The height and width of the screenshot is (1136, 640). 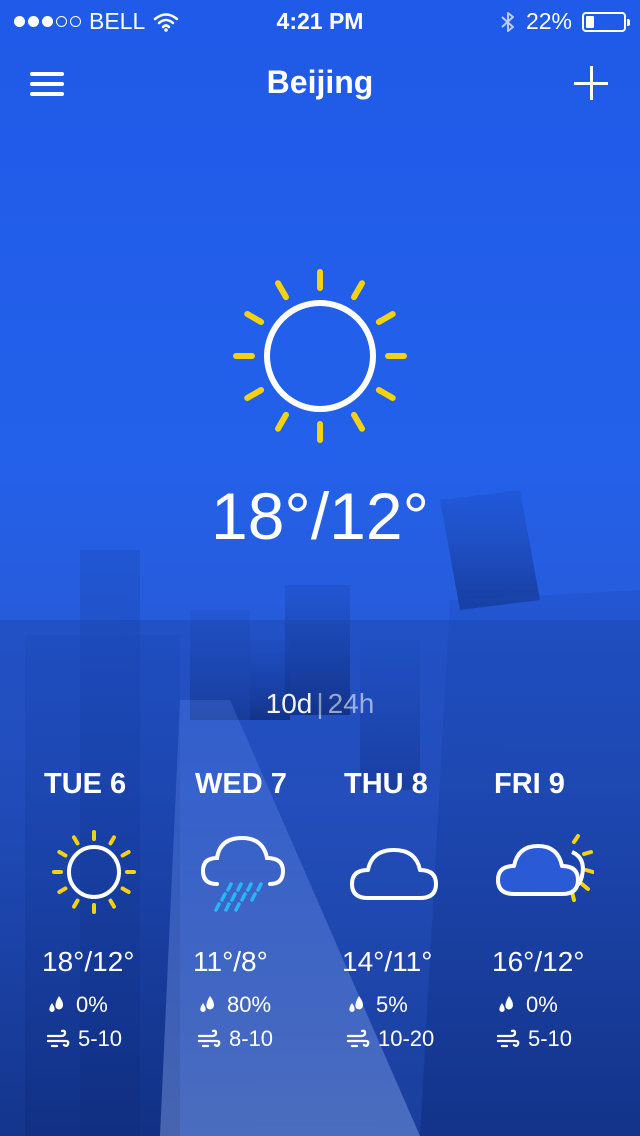 What do you see at coordinates (529, 784) in the screenshot?
I see `forecast-day-label: FRI 9` at bounding box center [529, 784].